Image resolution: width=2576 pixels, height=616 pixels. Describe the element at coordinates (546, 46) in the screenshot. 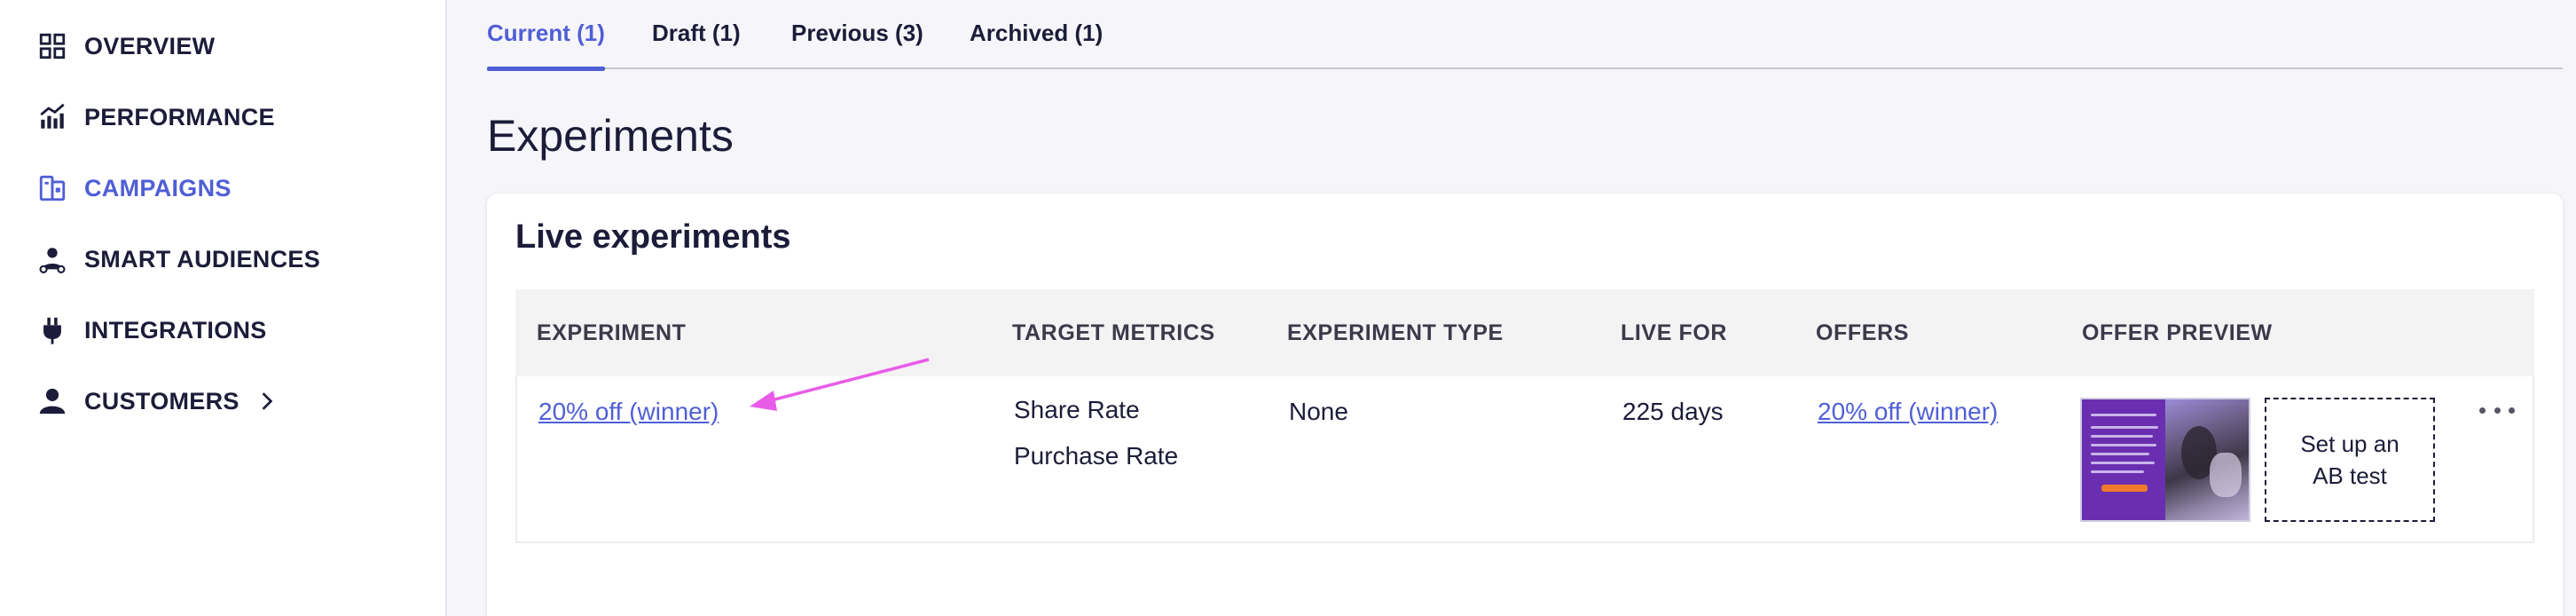

I see `tab-current: Current (1)` at that location.